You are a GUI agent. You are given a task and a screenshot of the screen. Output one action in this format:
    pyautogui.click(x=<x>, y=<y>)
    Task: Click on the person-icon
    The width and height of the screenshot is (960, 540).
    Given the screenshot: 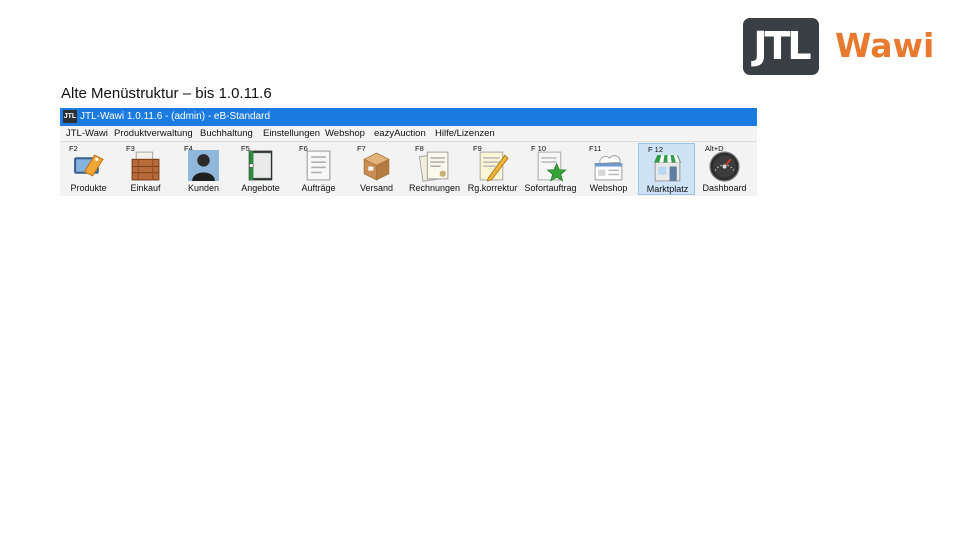 What is the action you would take?
    pyautogui.click(x=203, y=165)
    